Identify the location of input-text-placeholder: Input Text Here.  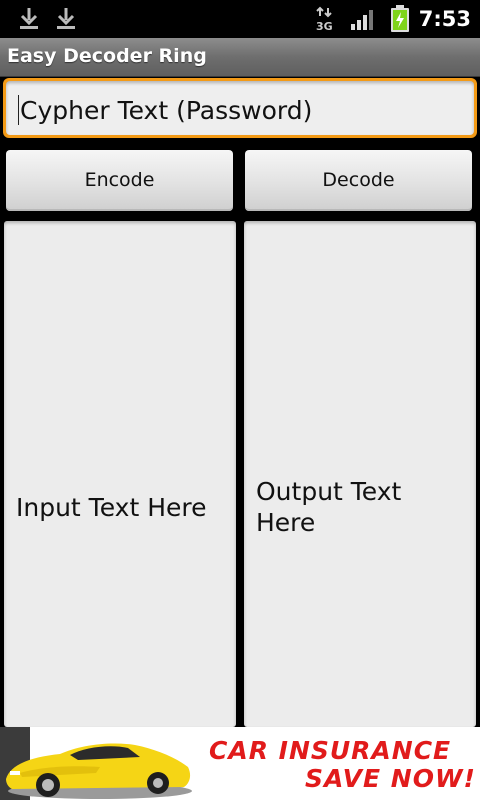
(111, 507).